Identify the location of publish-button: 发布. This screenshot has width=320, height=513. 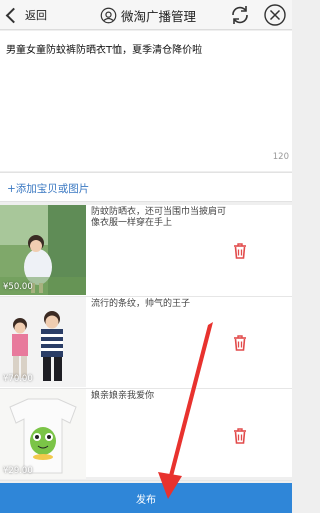
(146, 498).